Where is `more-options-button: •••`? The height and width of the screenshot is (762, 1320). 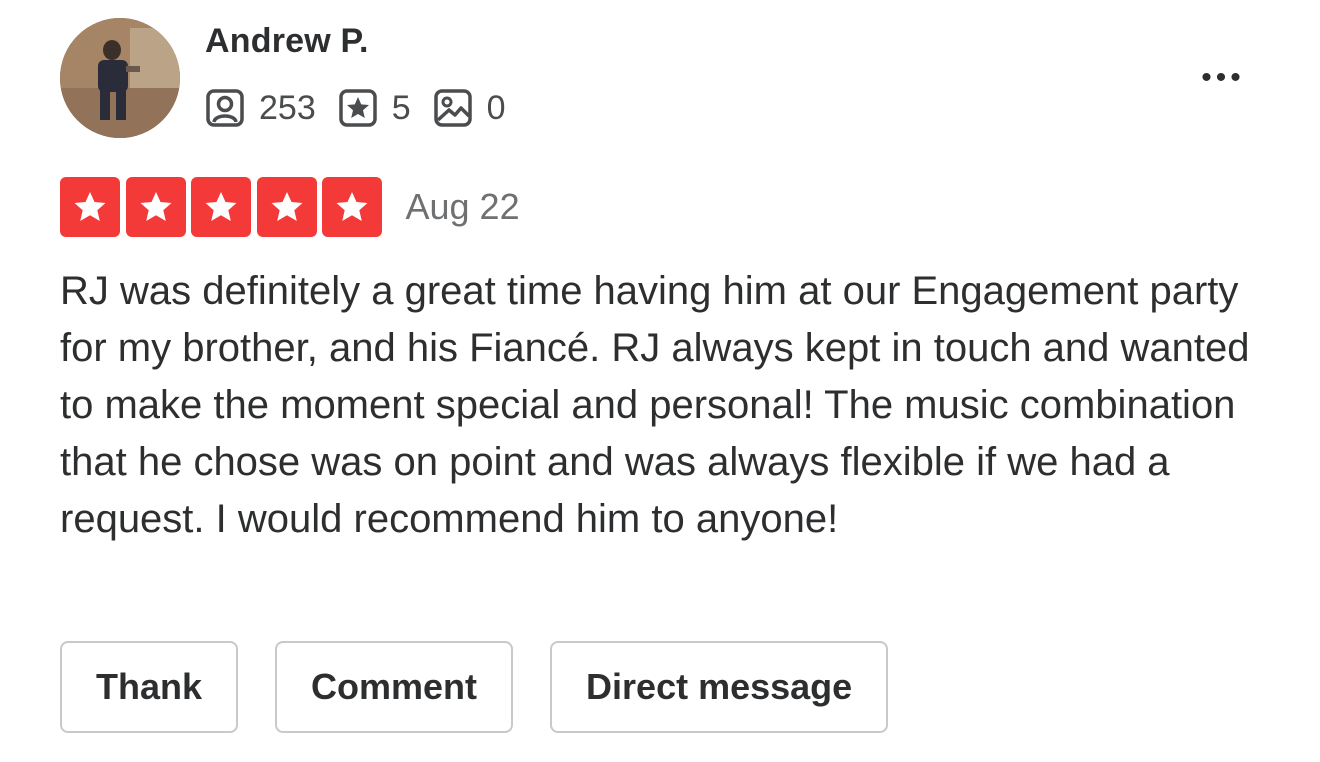 more-options-button: ••• is located at coordinates (1223, 78).